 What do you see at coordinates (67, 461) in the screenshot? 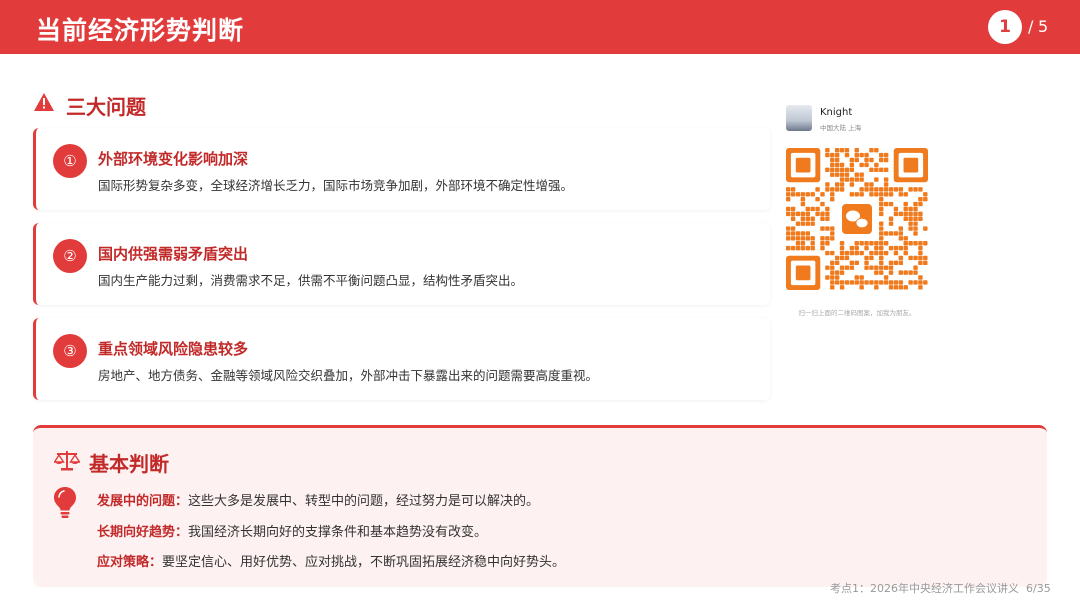
I see `scale-icon` at bounding box center [67, 461].